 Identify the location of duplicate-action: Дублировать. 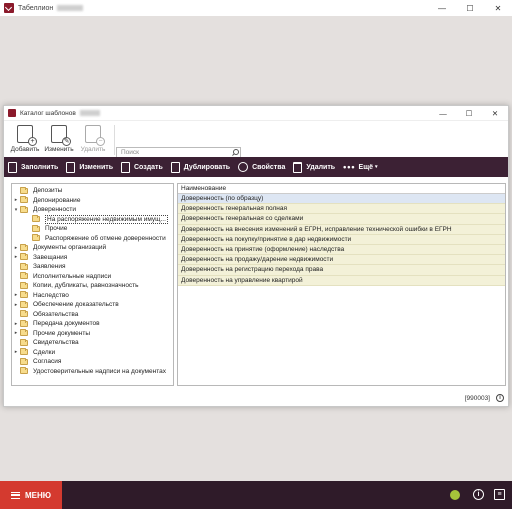
(200, 167).